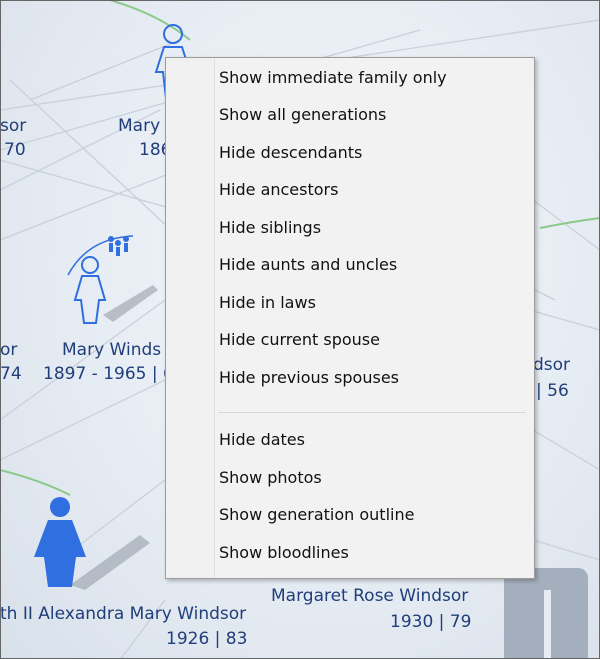 The height and width of the screenshot is (659, 600). I want to click on person-dates: | 56, so click(552, 391).